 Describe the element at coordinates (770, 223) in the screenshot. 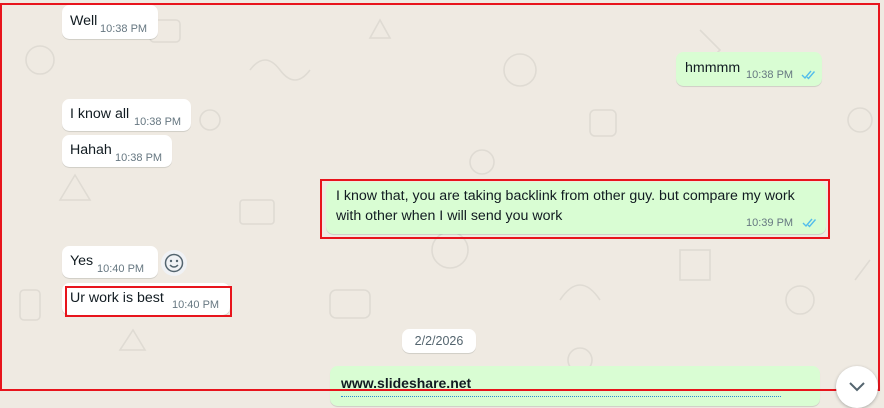

I see `message-timestamp: 10:39 PM` at that location.